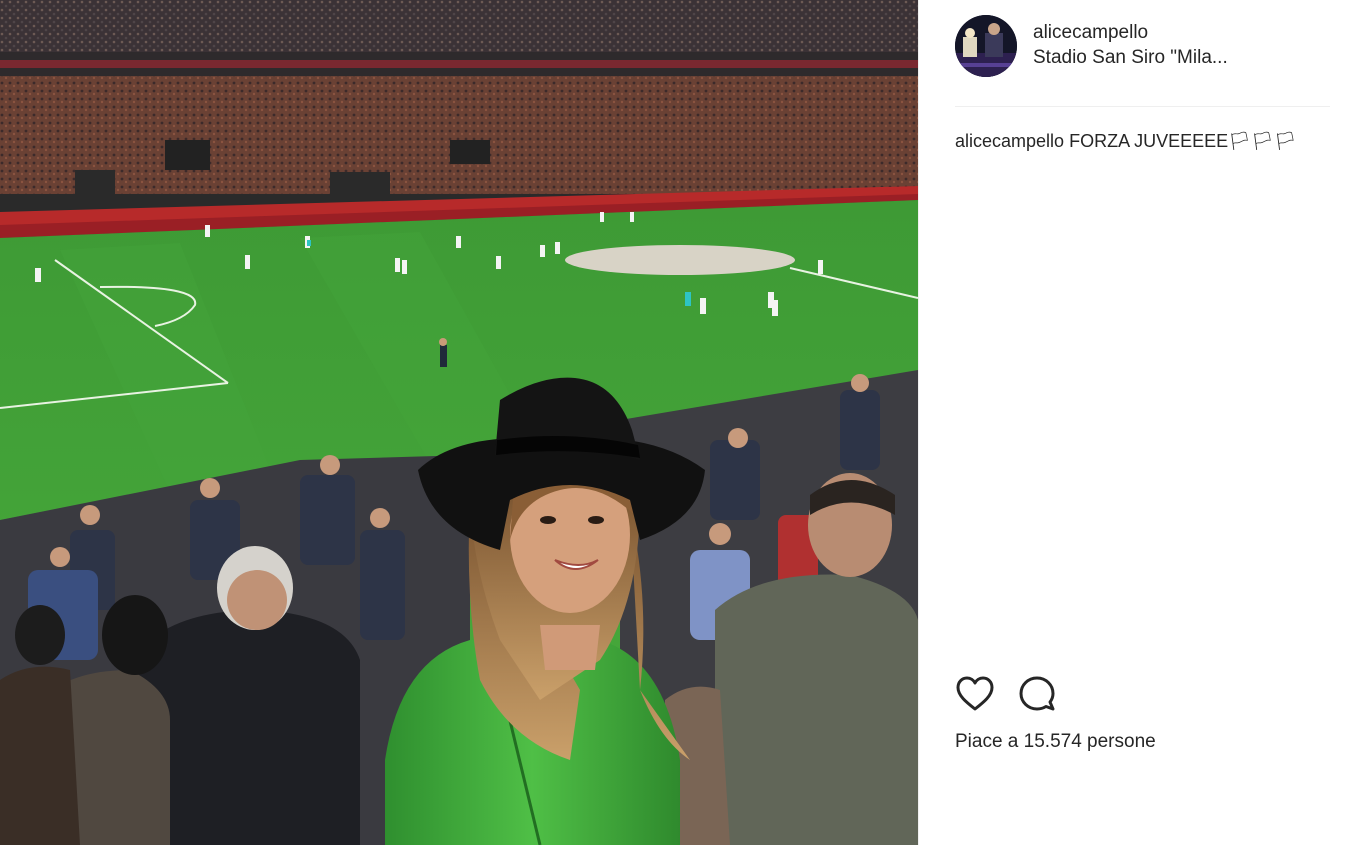  I want to click on caption-text: FORZA JUVEEEEE🏳🏳🏳, so click(1183, 141).